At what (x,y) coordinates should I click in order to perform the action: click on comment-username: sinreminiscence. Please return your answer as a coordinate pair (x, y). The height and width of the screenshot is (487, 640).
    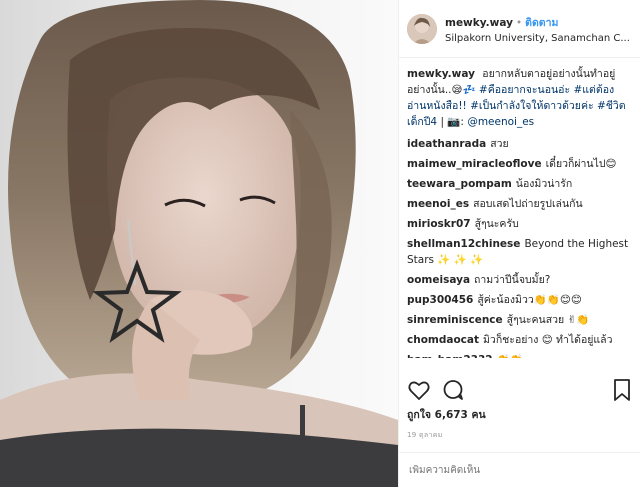
    Looking at the image, I should click on (455, 320).